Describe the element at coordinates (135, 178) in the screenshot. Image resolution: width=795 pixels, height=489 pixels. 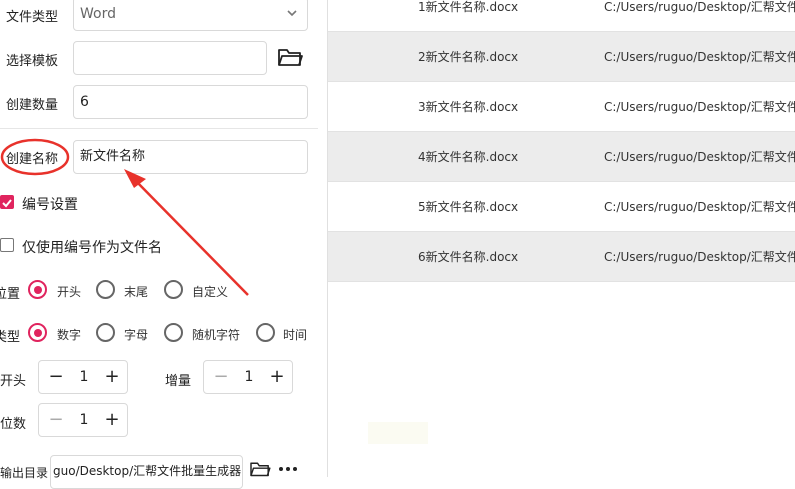
I see `annotation-arrow-head` at that location.